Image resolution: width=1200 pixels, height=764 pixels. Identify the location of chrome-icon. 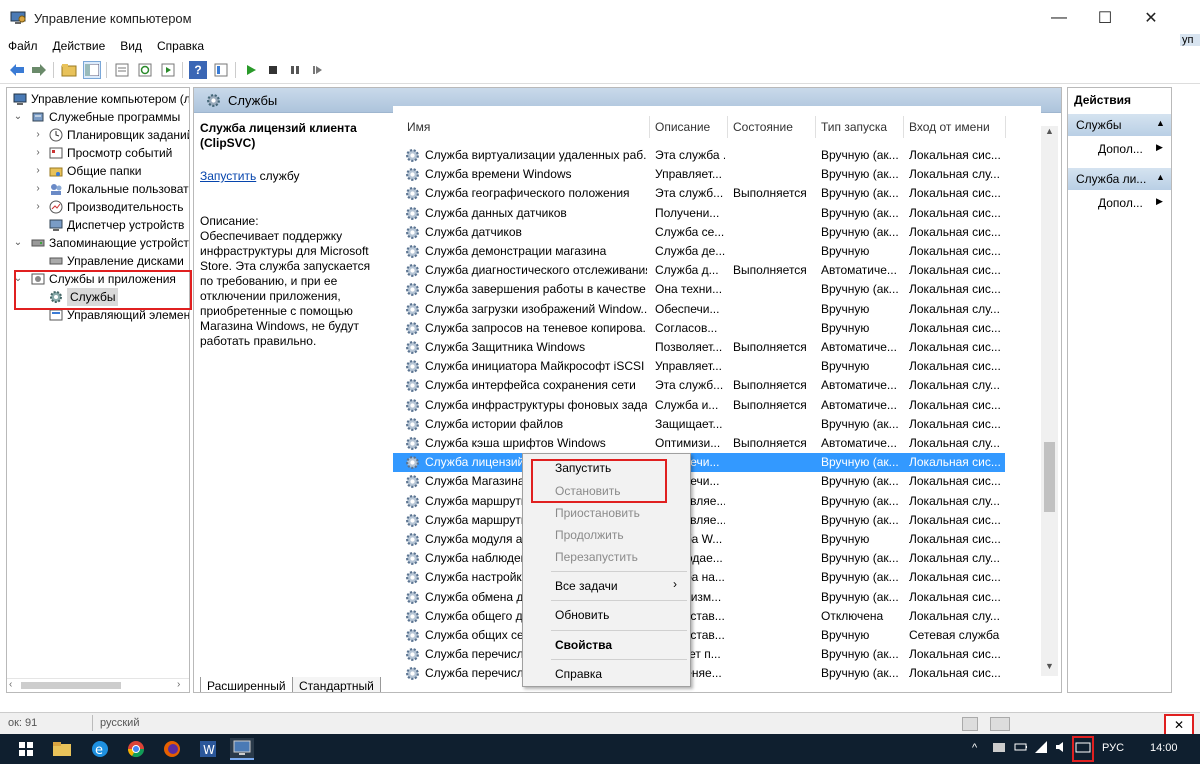
(136, 749).